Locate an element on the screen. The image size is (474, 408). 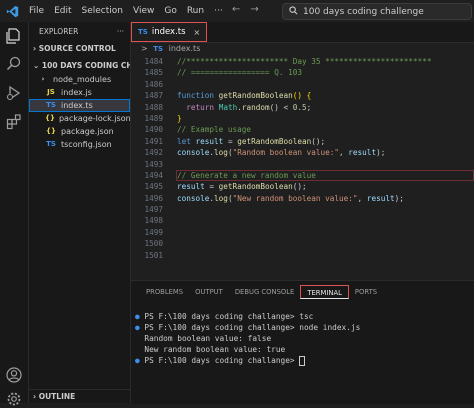
code-text: } is located at coordinates (179, 118).